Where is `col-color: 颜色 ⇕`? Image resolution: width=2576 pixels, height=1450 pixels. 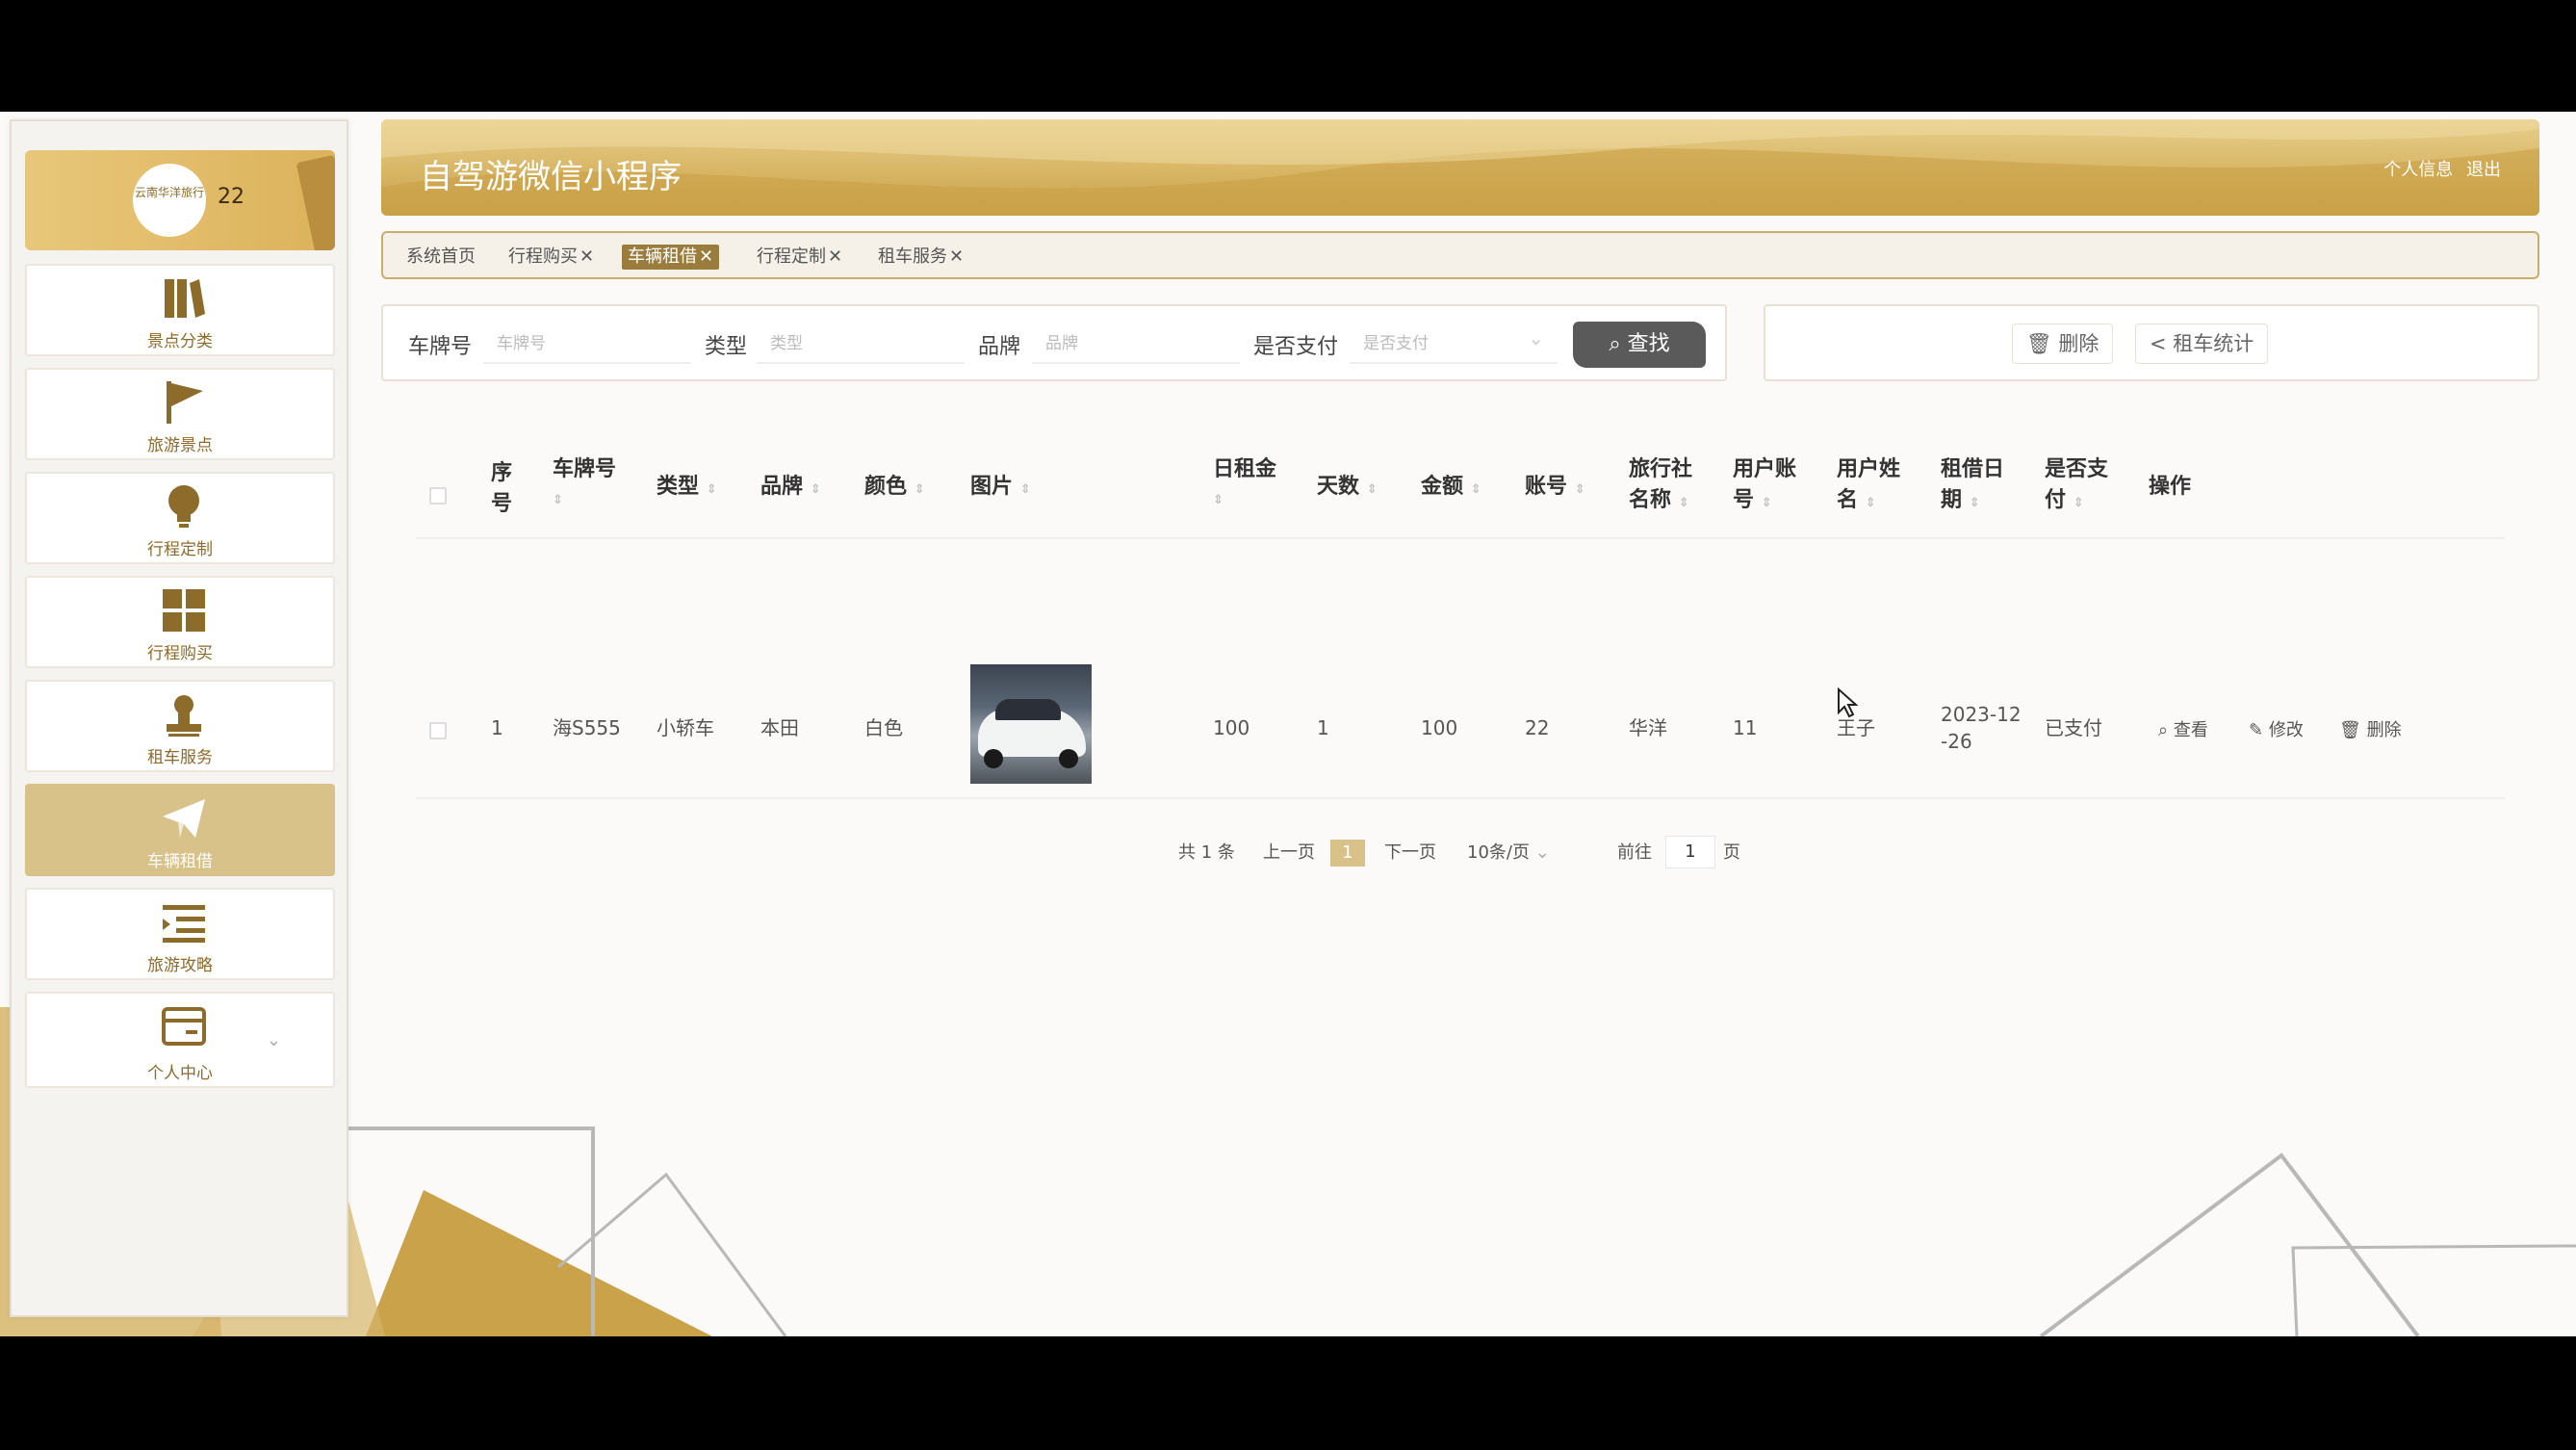 col-color: 颜色 ⇕ is located at coordinates (895, 488).